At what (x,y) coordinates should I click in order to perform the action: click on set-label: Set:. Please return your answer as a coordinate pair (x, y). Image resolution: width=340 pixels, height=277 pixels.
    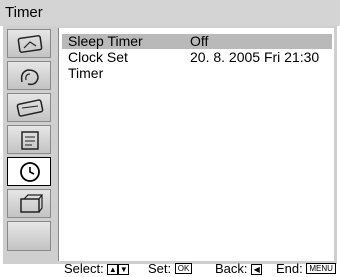
    Looking at the image, I should click on (160, 268).